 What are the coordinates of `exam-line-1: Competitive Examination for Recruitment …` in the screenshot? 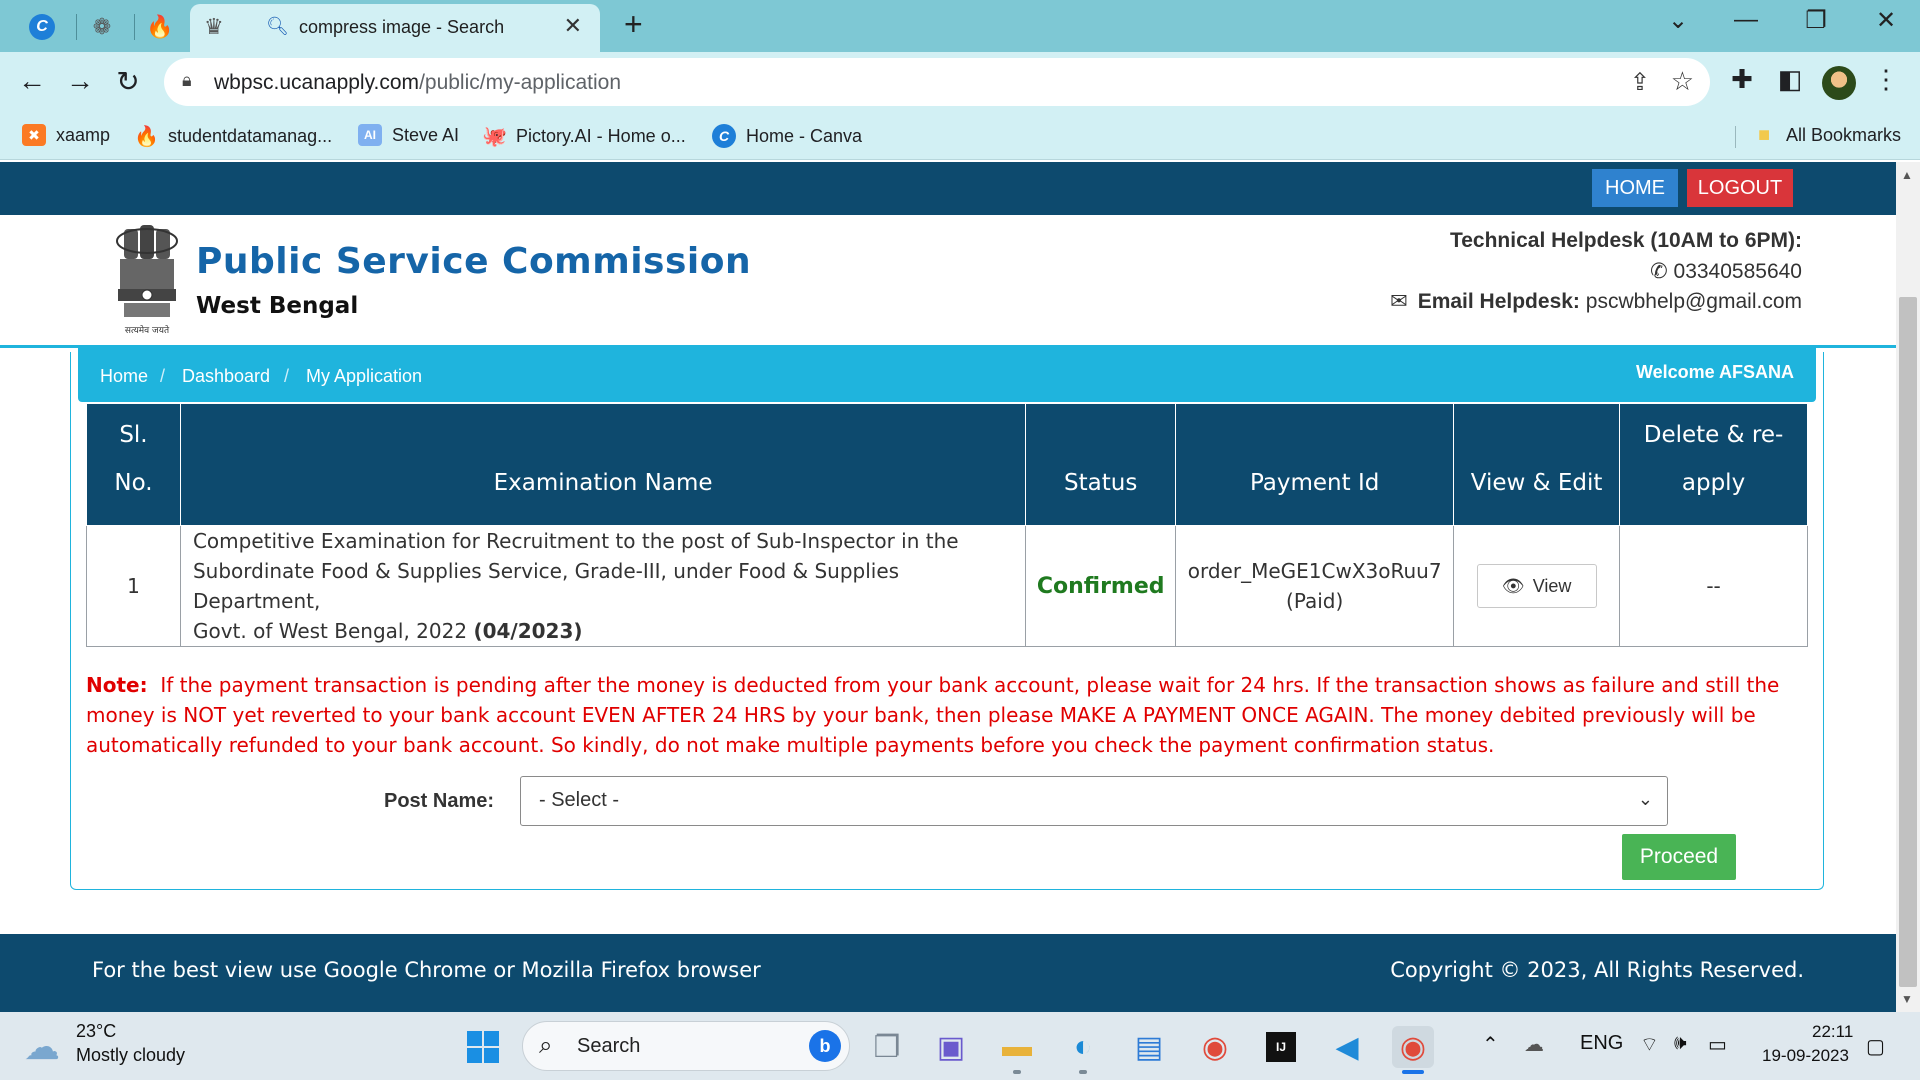 It's located at (575, 541).